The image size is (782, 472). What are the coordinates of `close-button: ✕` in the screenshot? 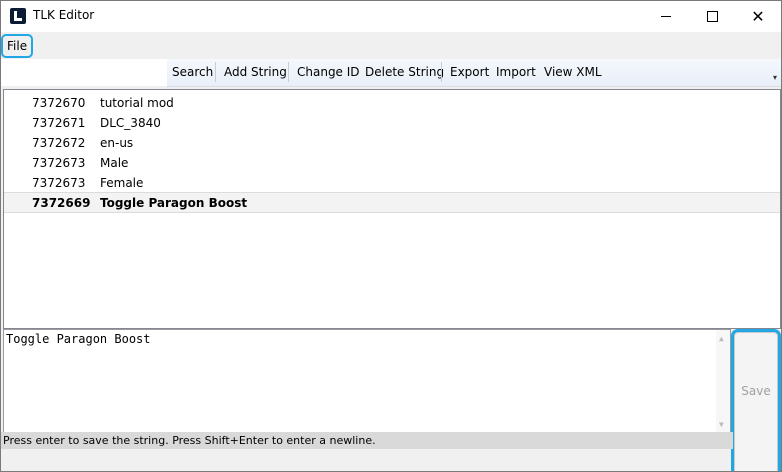 It's located at (758, 16).